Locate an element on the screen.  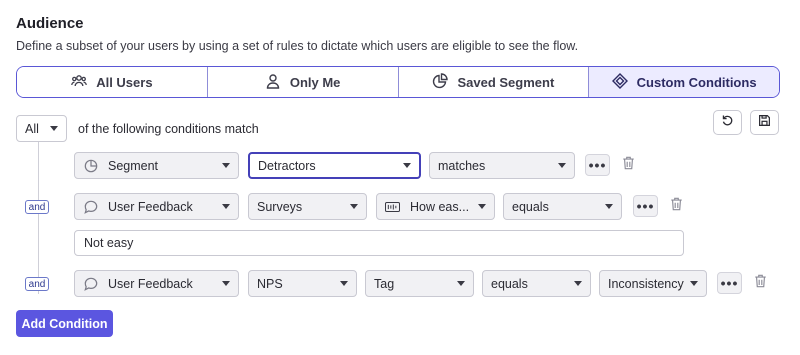
condition-3-value: Inconsistency is located at coordinates (646, 283).